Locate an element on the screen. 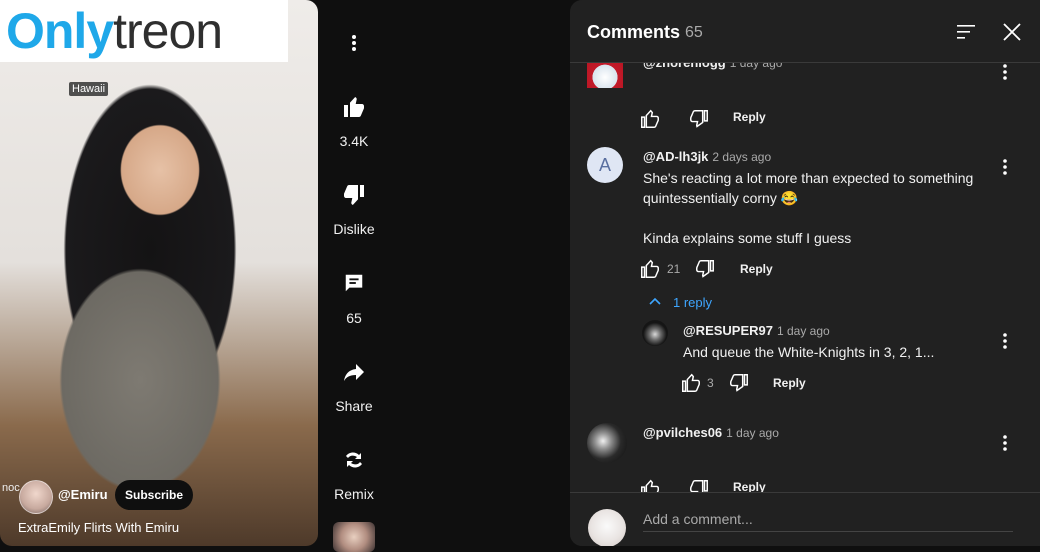 This screenshot has height=552, width=1040. comment-3-header: @pvilches06 1 day ago is located at coordinates (711, 432).